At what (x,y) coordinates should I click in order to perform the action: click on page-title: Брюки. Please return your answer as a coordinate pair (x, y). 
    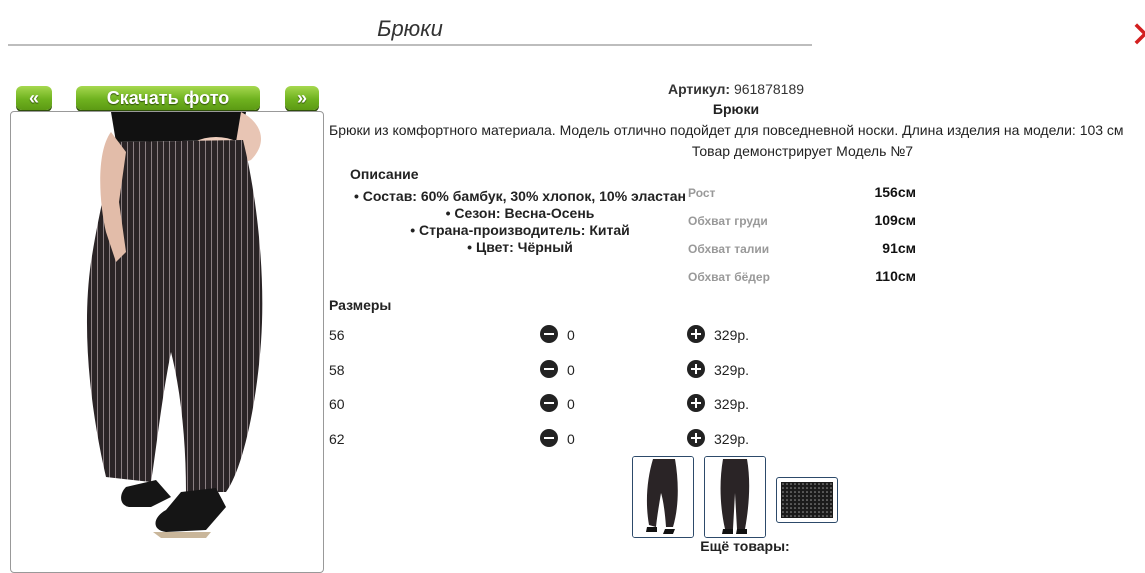
    Looking at the image, I should click on (410, 30).